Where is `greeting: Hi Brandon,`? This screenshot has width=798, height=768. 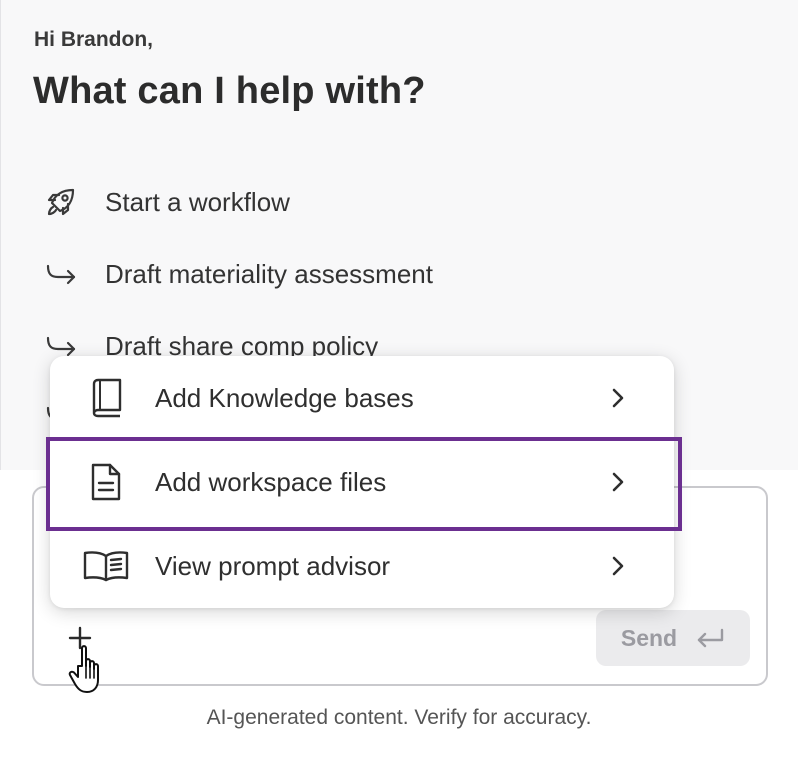 greeting: Hi Brandon, is located at coordinates (93, 39).